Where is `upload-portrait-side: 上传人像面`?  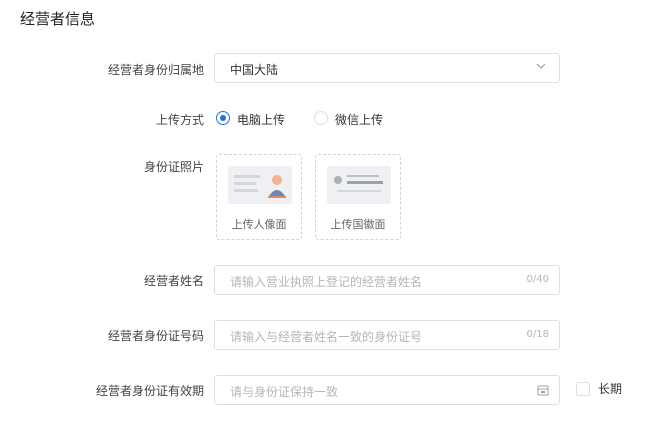
upload-portrait-side: 上传人像面 is located at coordinates (259, 197).